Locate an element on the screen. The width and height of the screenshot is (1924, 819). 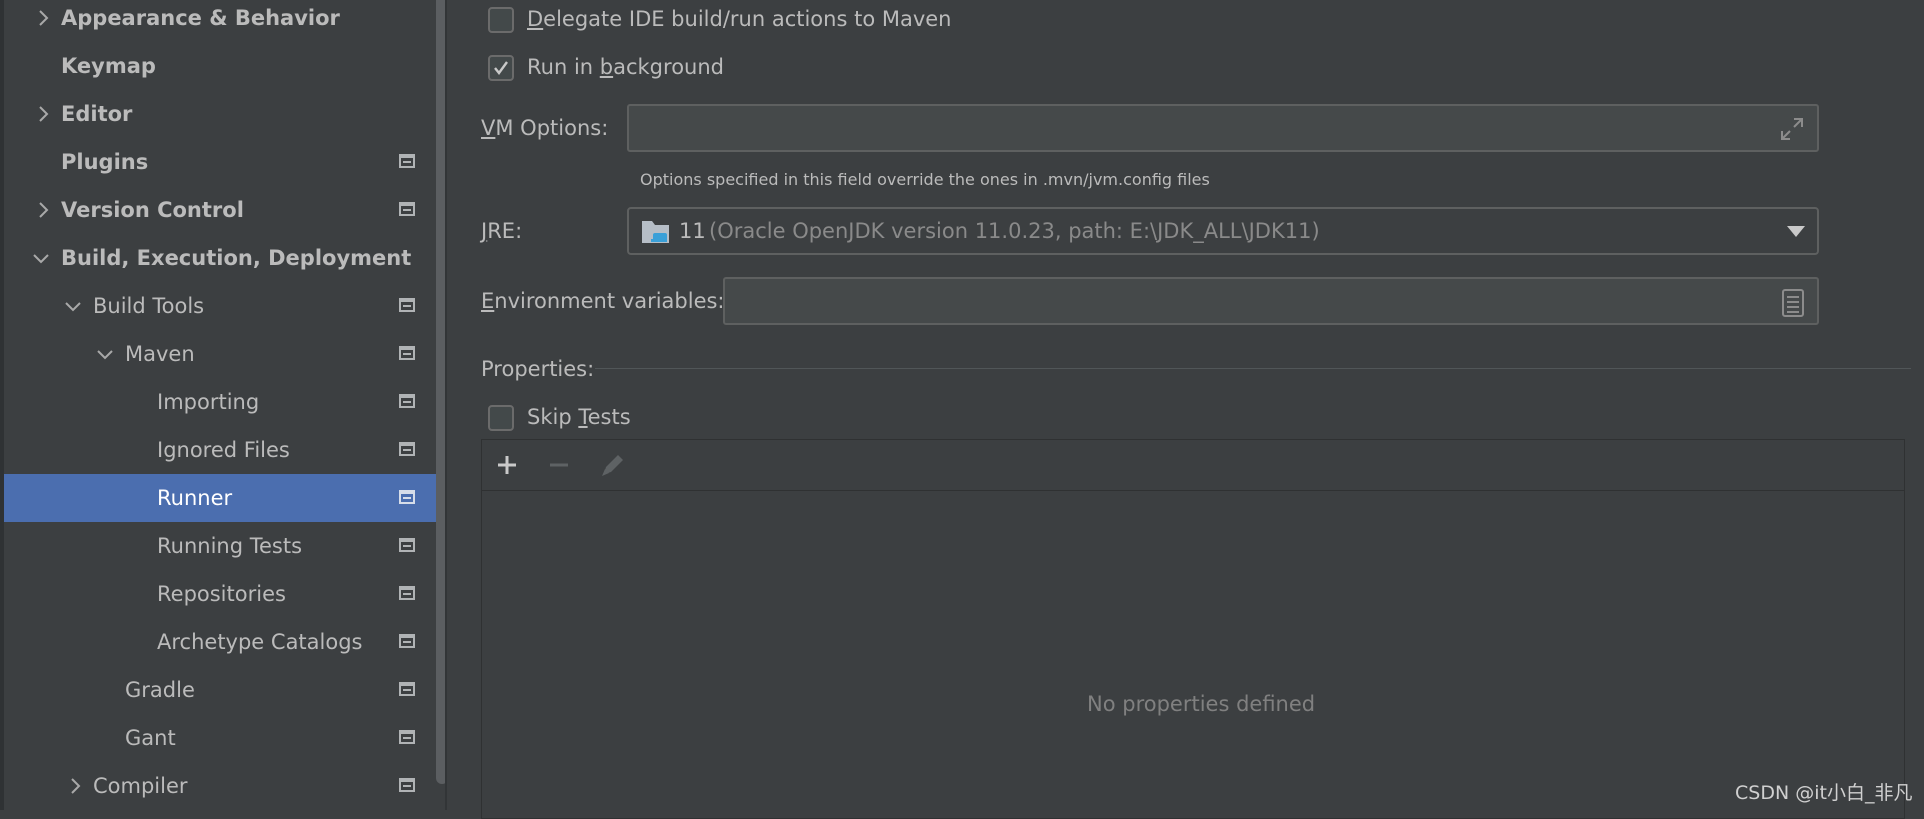
run-in-background-checkbox is located at coordinates (501, 68).